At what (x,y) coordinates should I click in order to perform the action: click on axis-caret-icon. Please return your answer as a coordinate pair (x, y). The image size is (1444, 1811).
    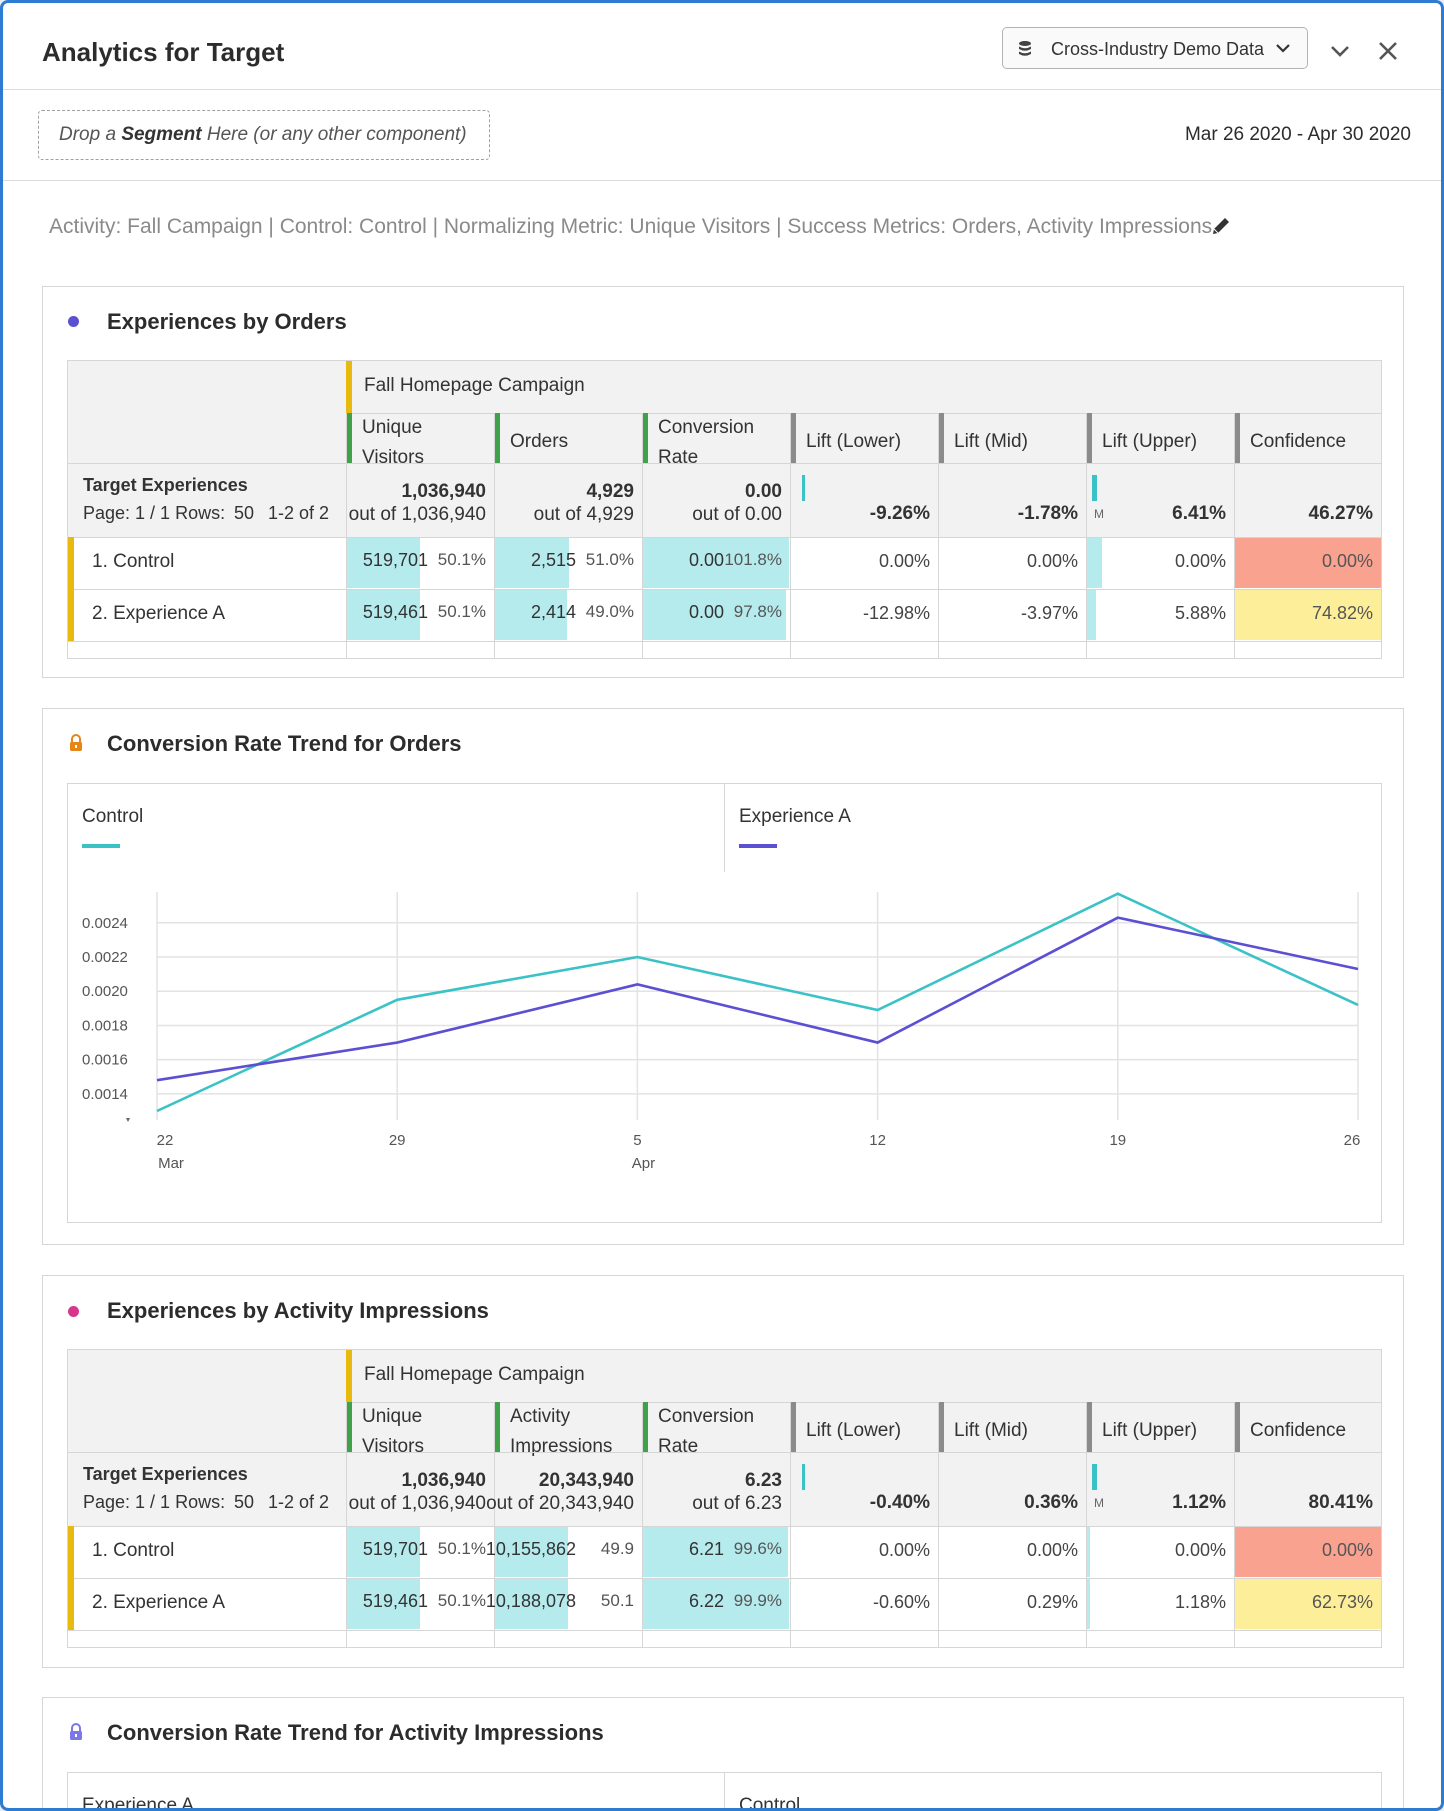
    Looking at the image, I should click on (128, 1120).